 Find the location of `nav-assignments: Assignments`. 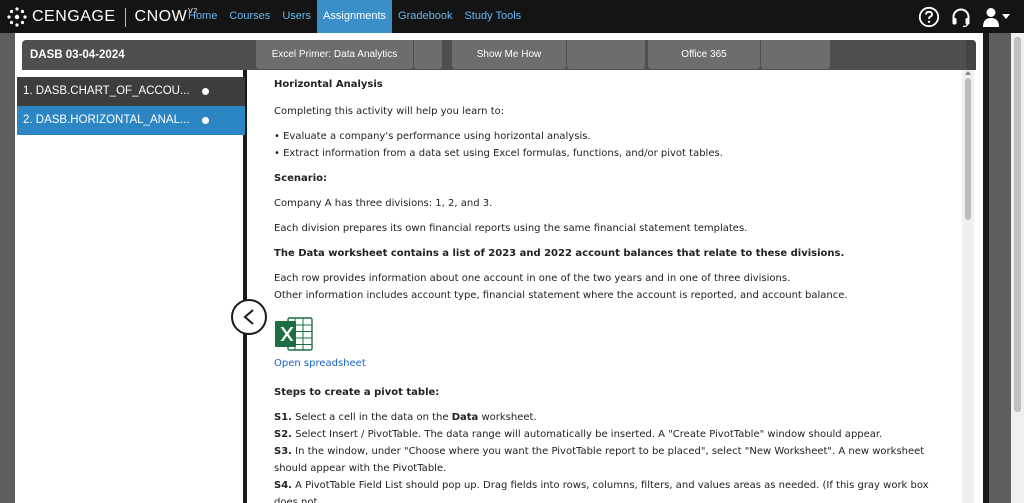

nav-assignments: Assignments is located at coordinates (355, 16).